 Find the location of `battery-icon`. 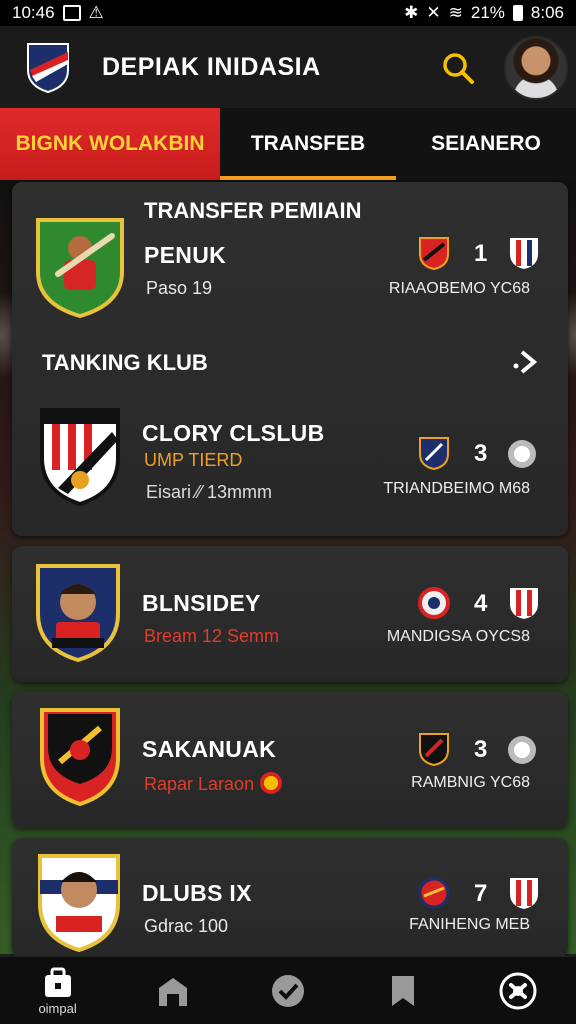

battery-icon is located at coordinates (517, 13).